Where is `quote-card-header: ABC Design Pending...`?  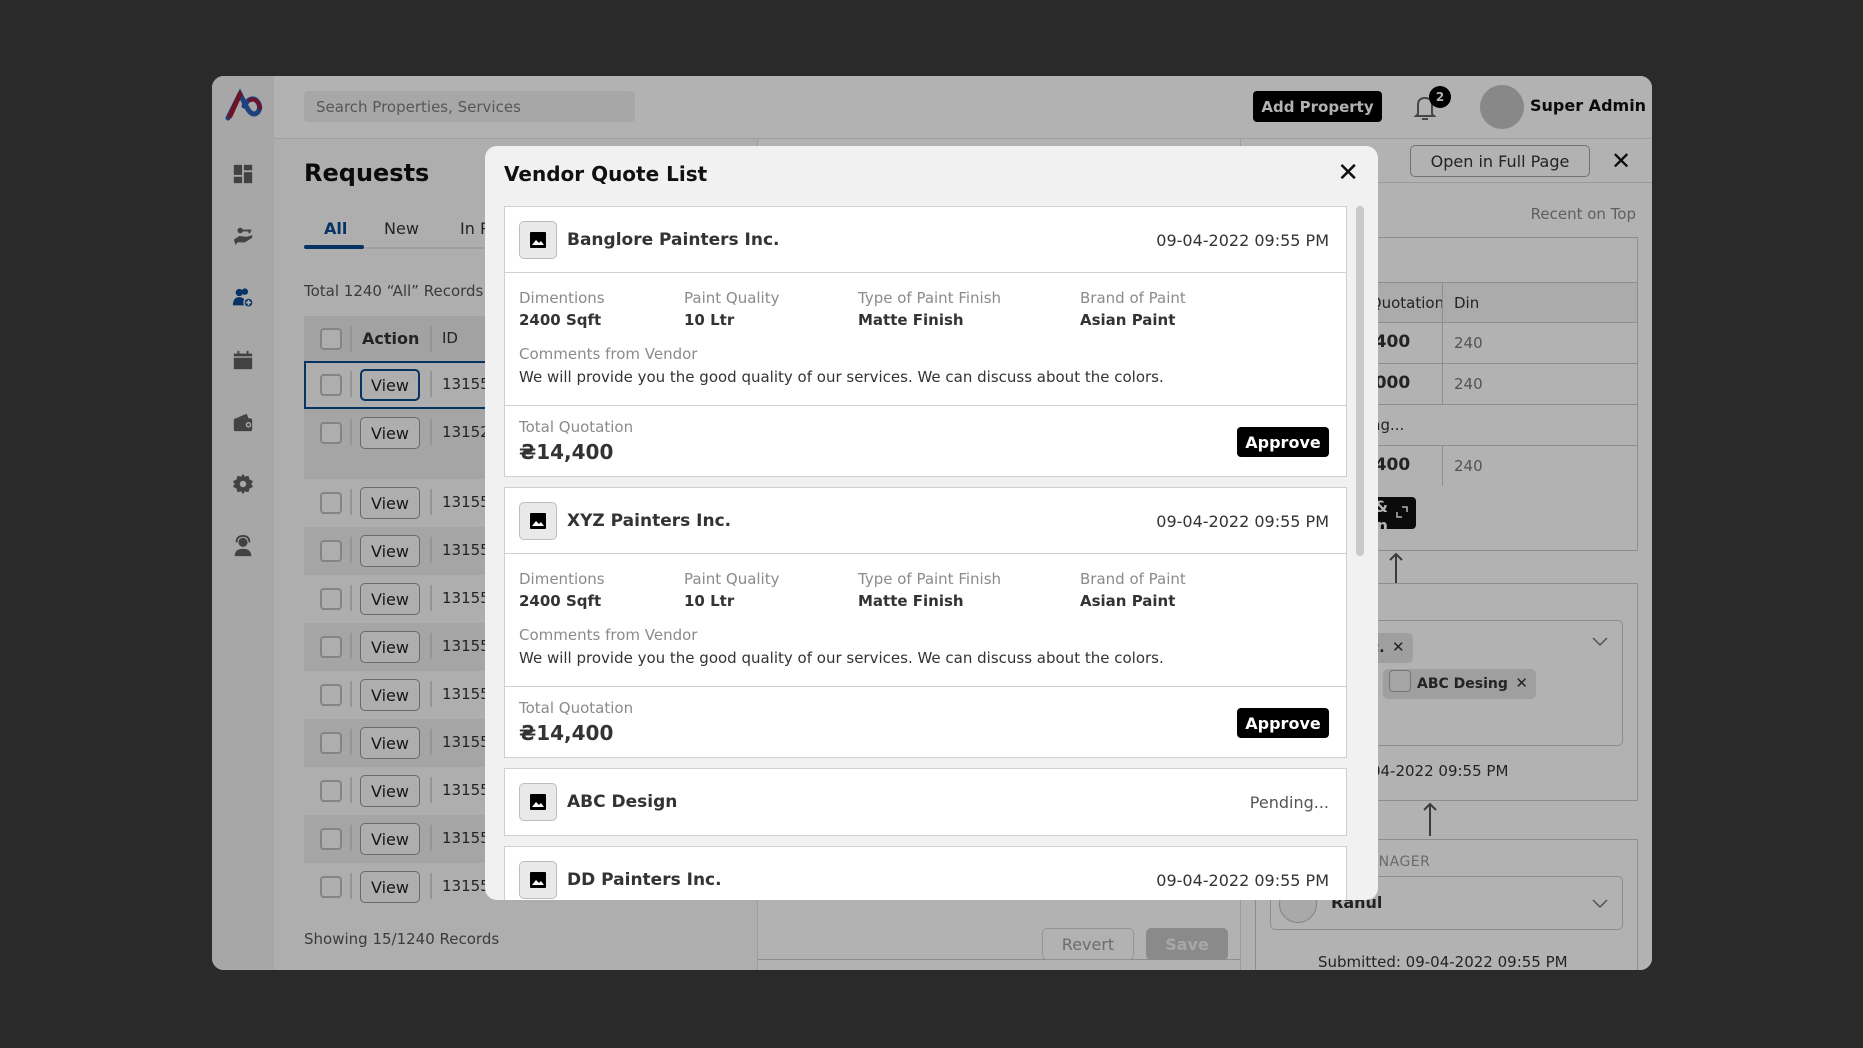 quote-card-header: ABC Design Pending... is located at coordinates (925, 802).